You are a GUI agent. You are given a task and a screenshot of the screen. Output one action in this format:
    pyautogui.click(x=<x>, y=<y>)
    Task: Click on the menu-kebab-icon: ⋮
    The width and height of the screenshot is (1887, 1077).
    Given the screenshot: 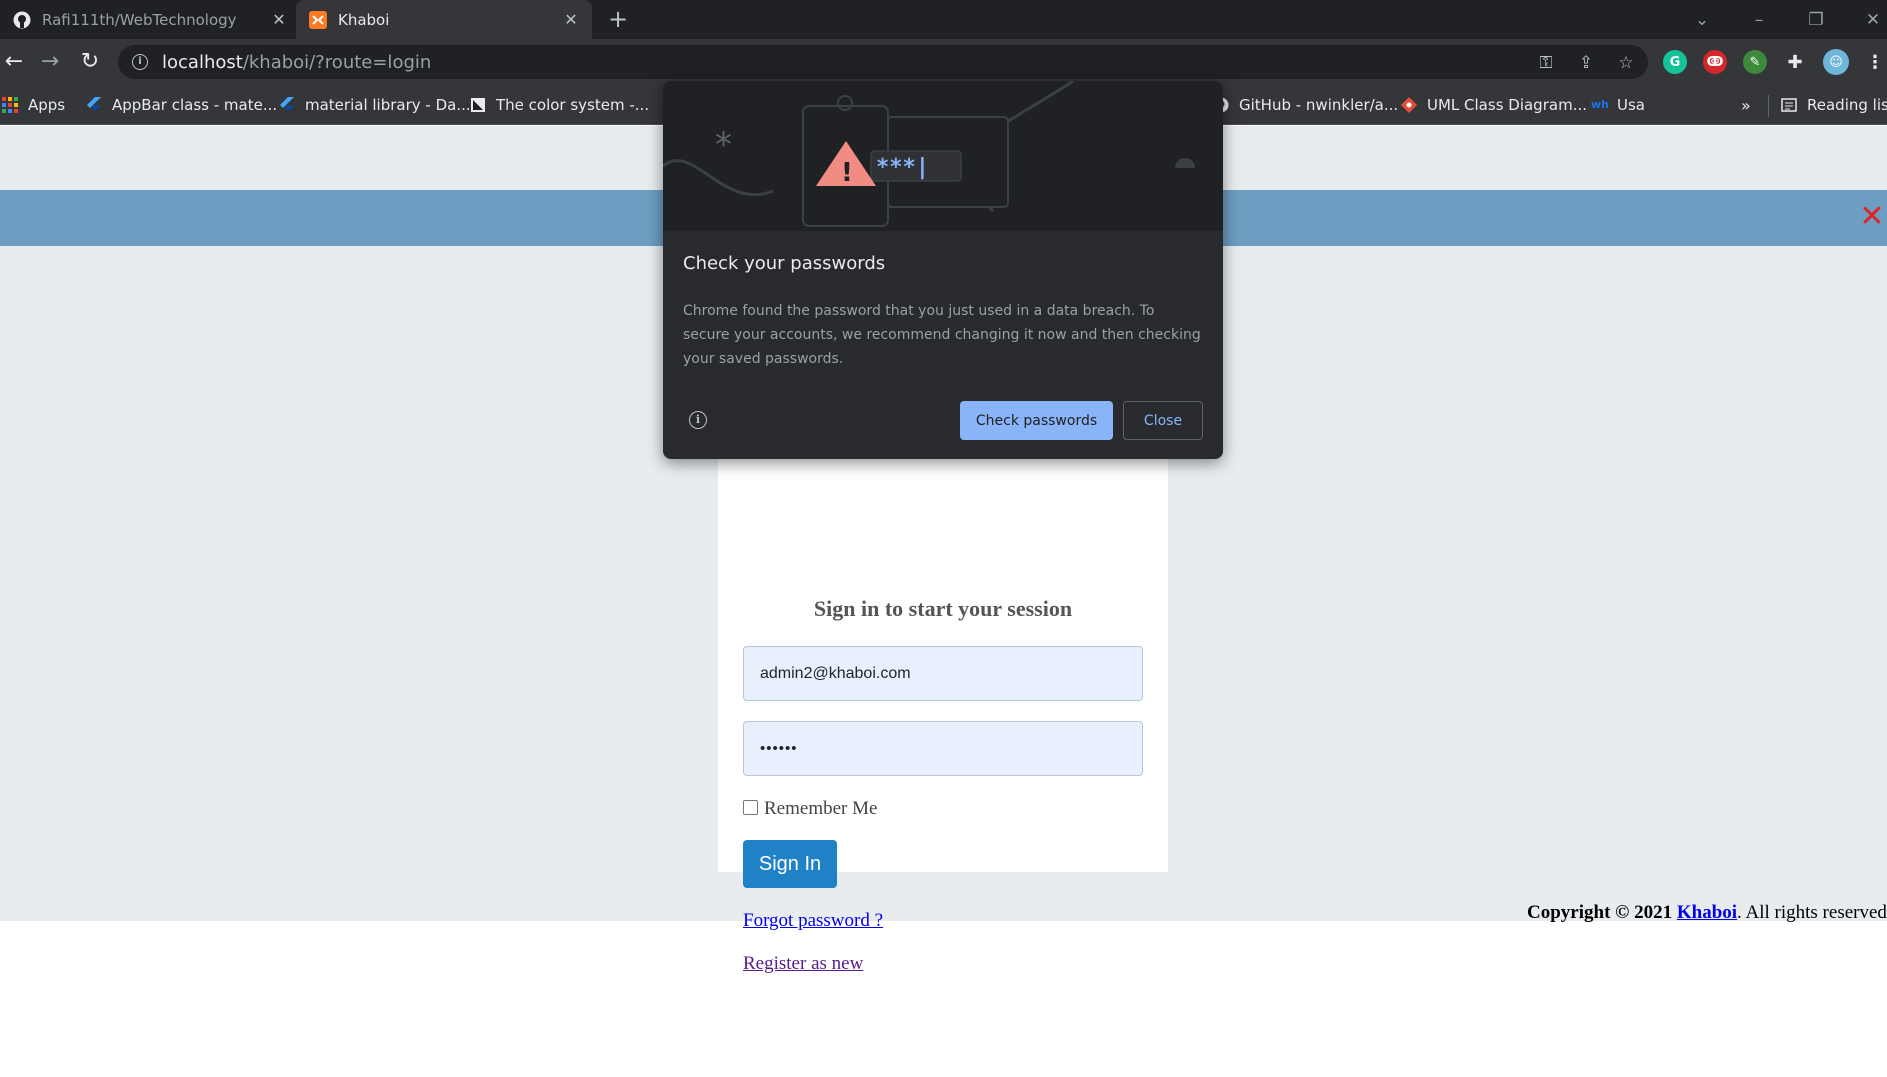 What is the action you would take?
    pyautogui.click(x=1875, y=62)
    